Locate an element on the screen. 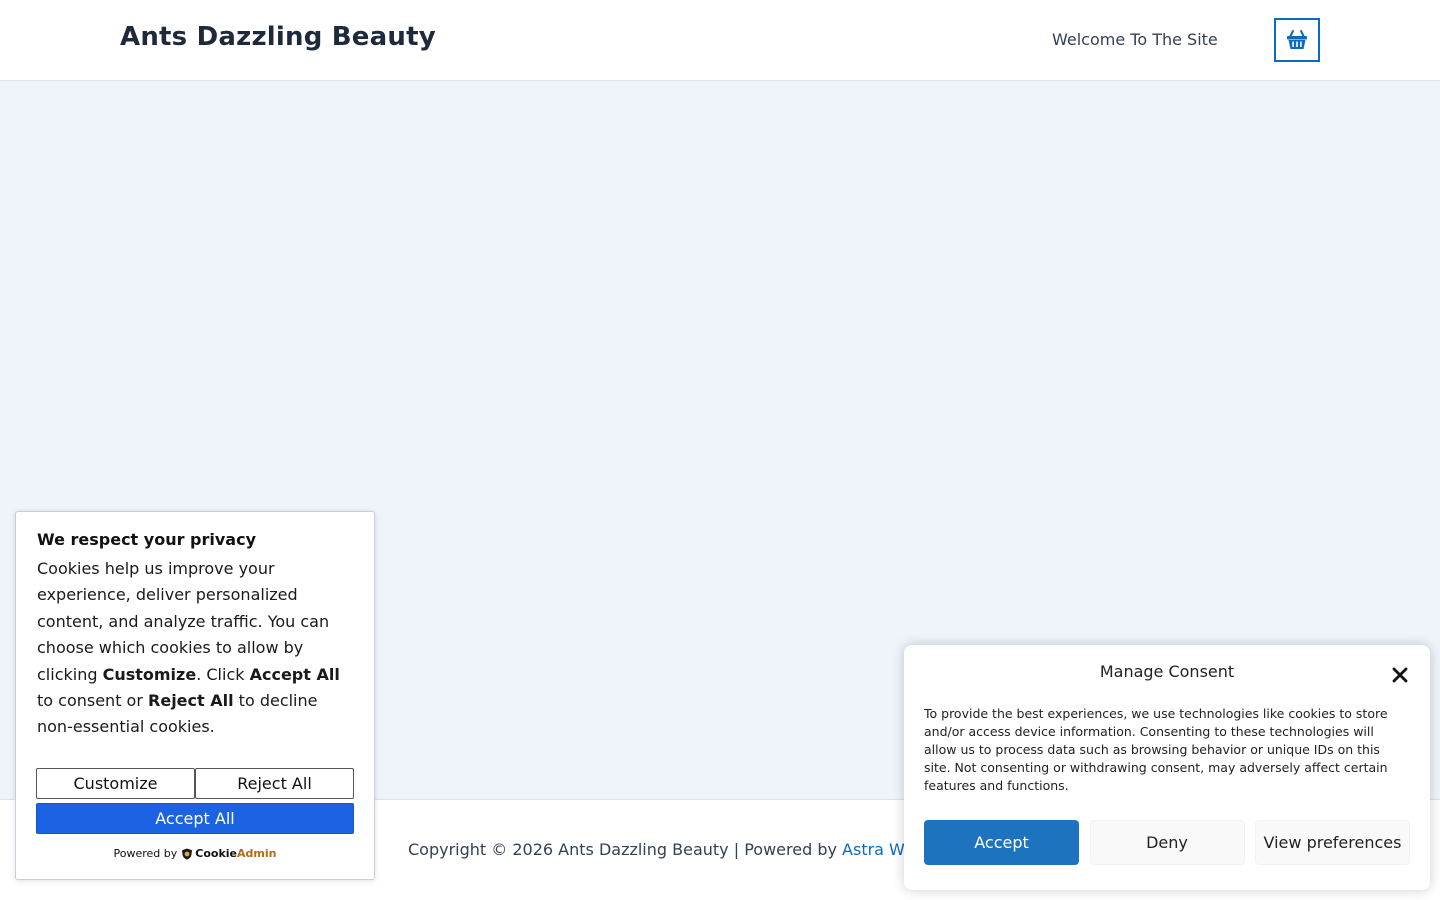 This screenshot has height=900, width=1440. privacy-text-bold-accept-all: Accept All is located at coordinates (294, 674).